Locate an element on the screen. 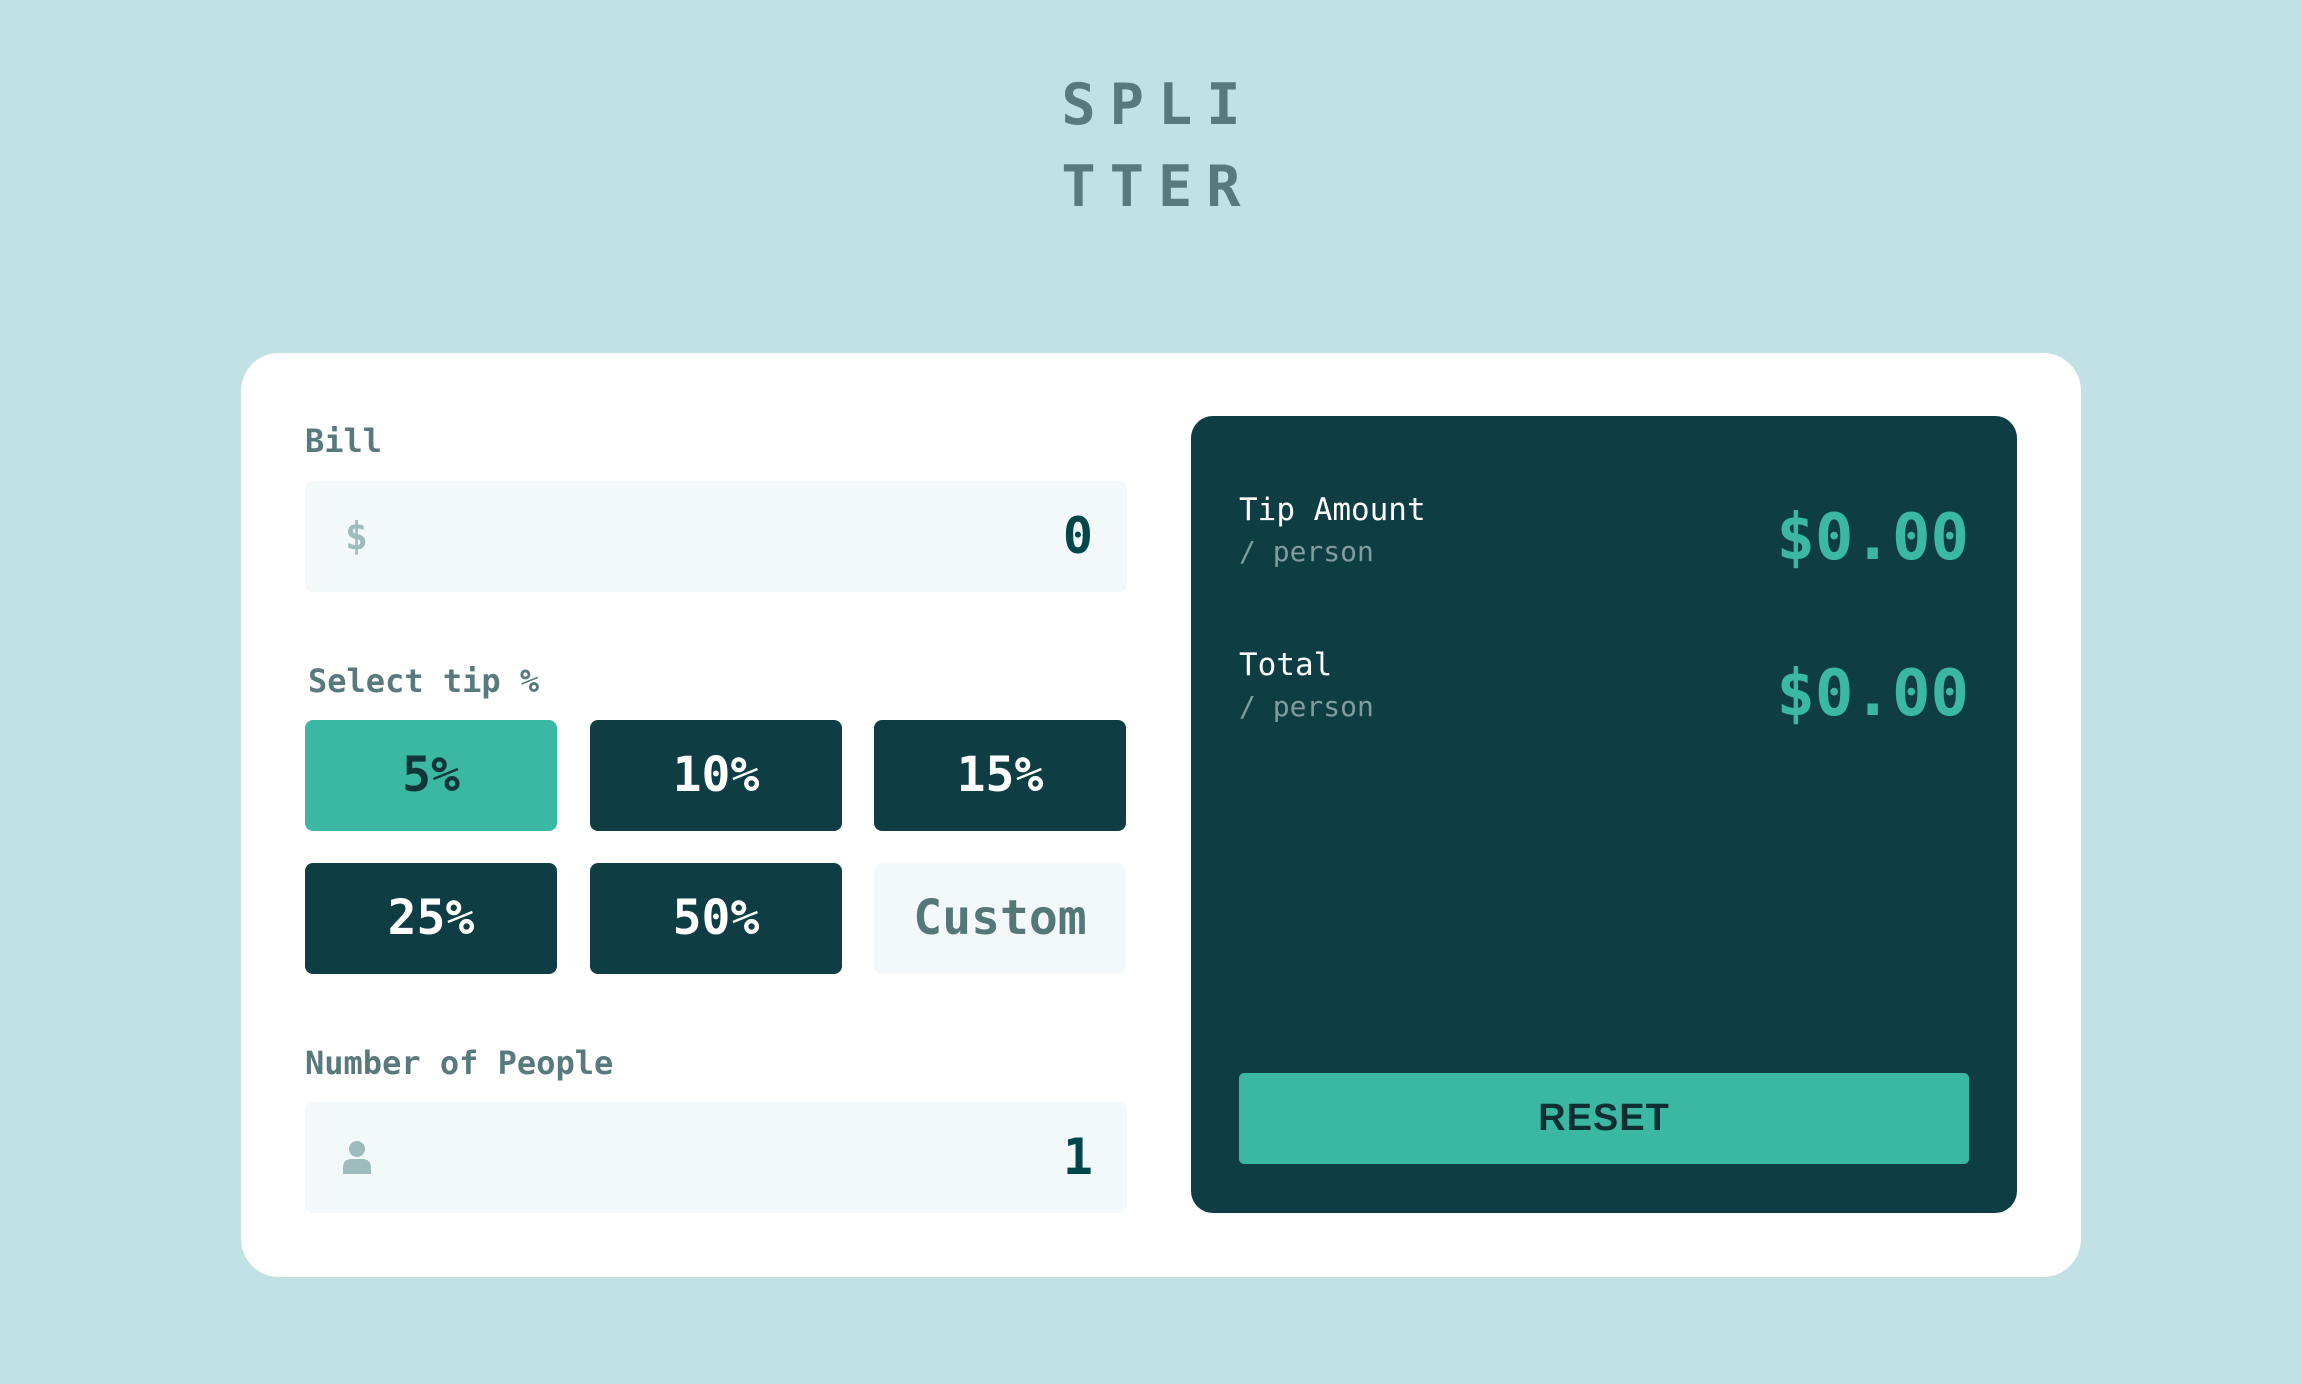  tip-amount-value: $0.00 is located at coordinates (1872, 538).